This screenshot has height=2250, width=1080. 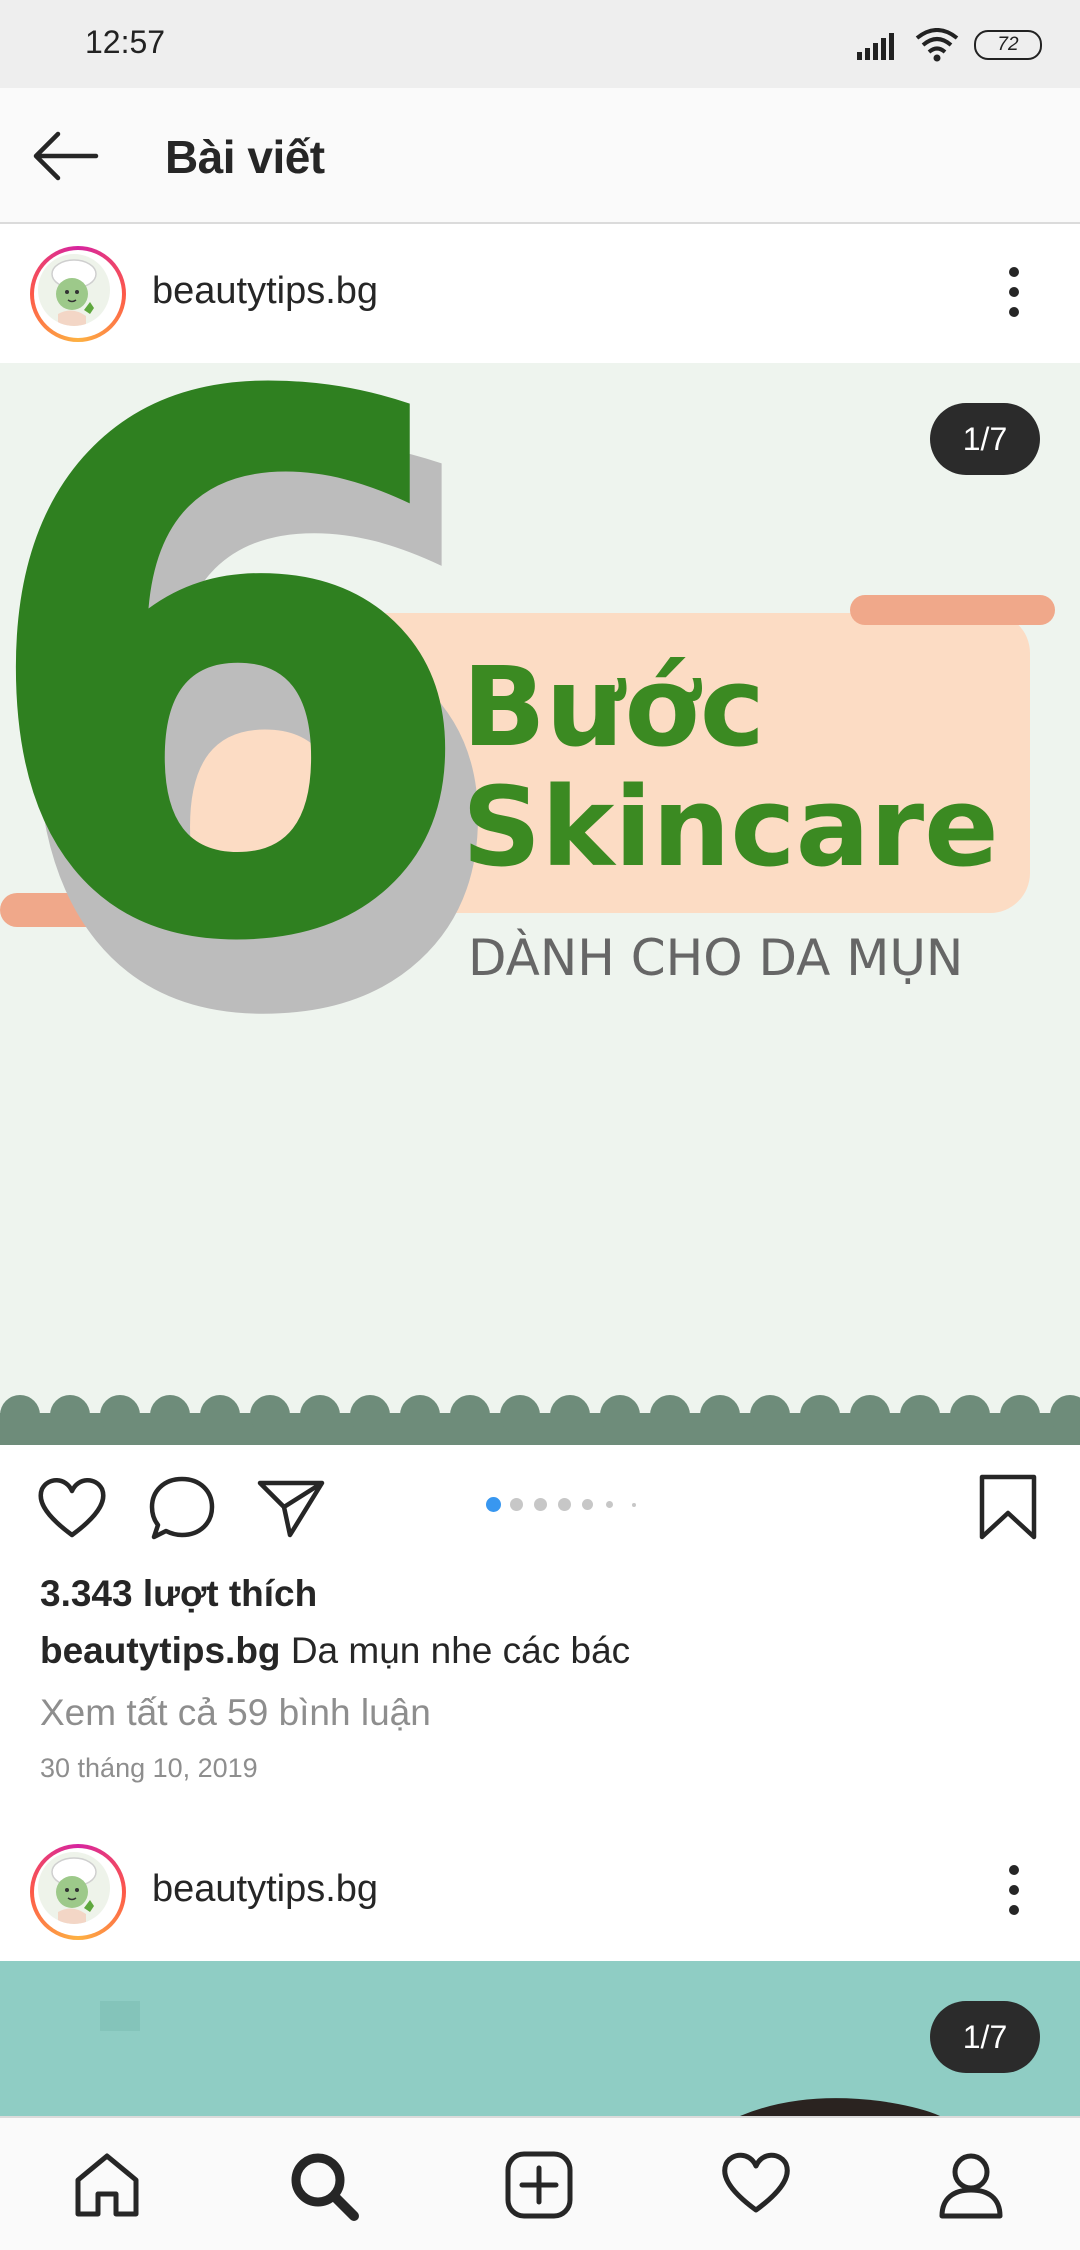 I want to click on signal-icon, so click(x=875, y=46).